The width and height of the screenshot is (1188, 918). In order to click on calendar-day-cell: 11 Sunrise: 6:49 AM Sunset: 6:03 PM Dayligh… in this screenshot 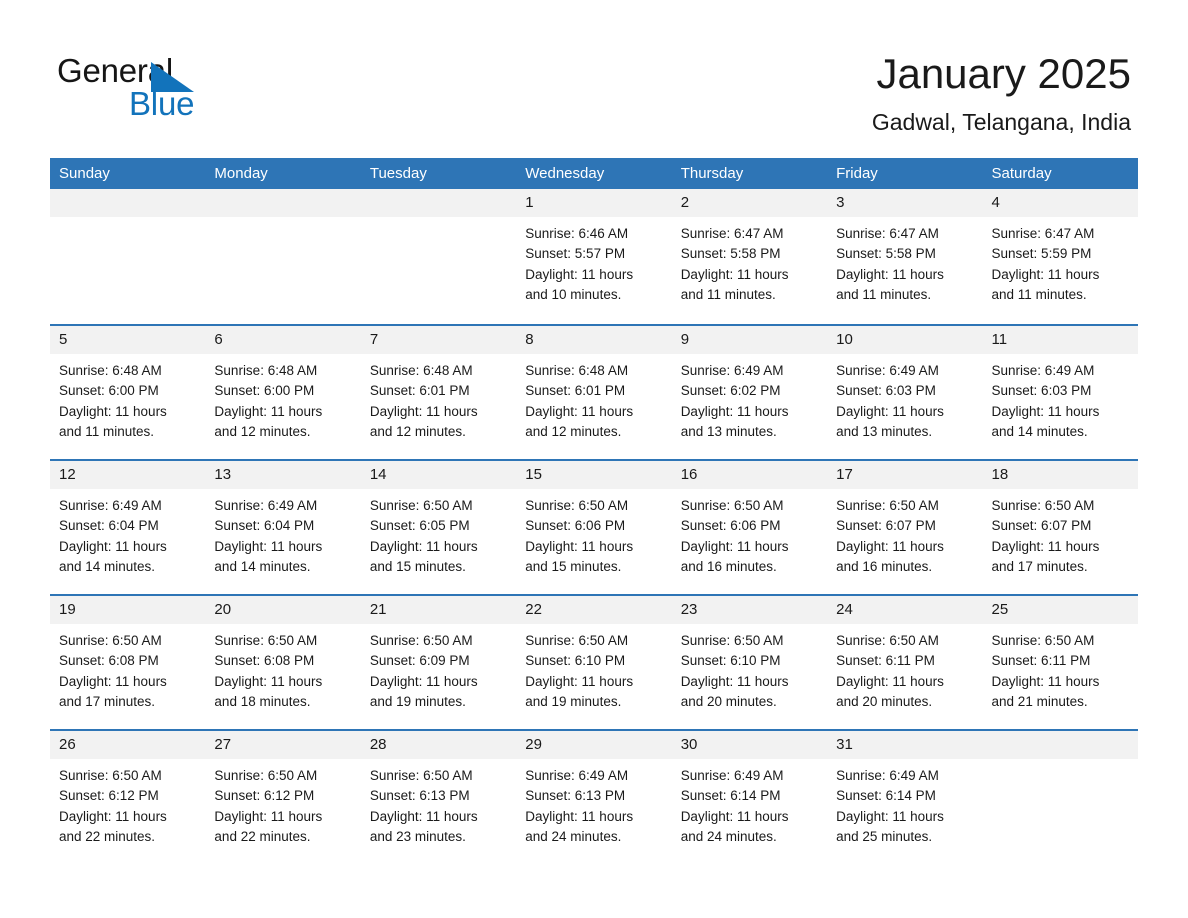, I will do `click(1060, 392)`.